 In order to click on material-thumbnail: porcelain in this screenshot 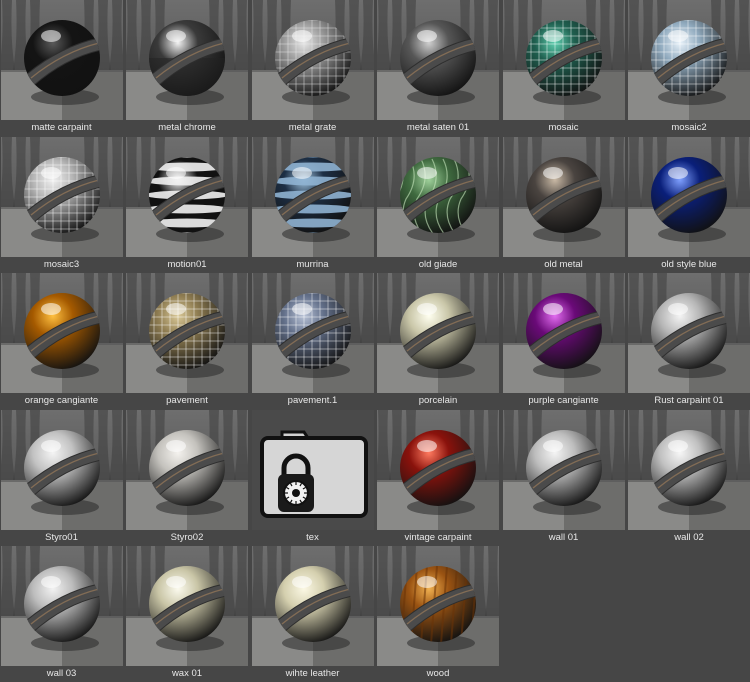, I will do `click(438, 341)`.